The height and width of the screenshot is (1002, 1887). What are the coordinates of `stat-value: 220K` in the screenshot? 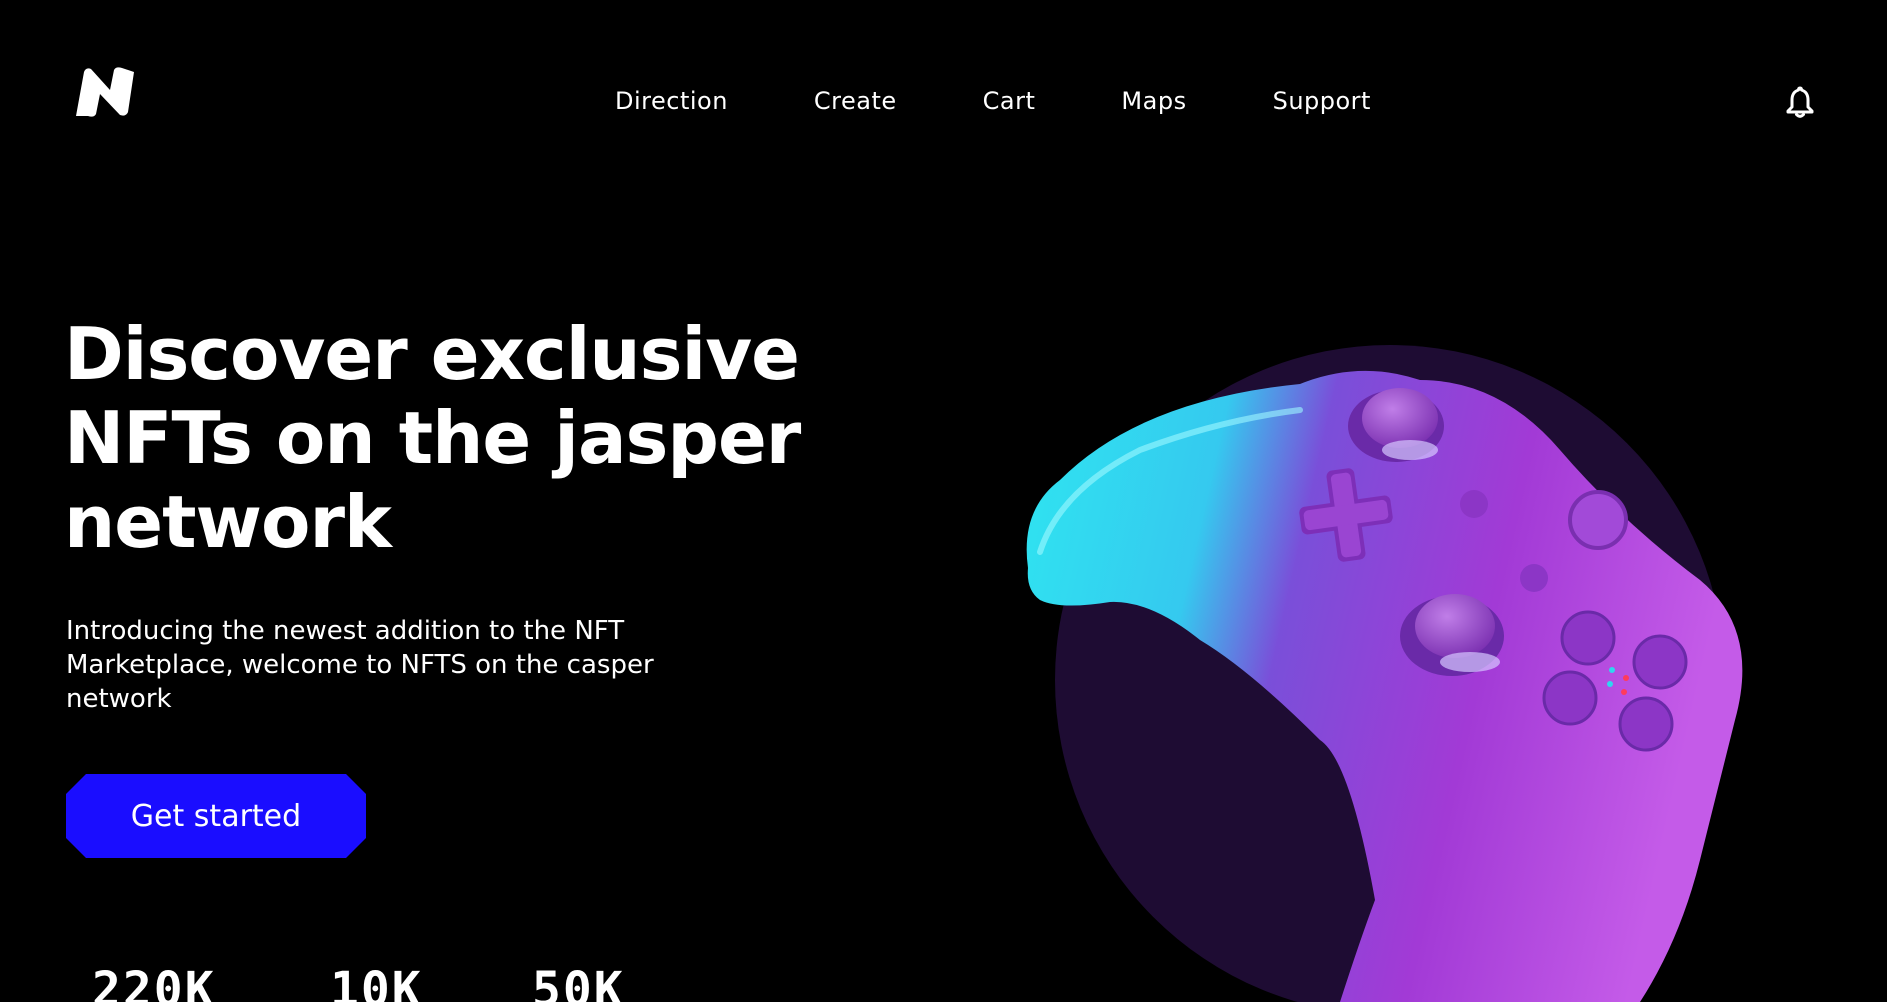 It's located at (154, 982).